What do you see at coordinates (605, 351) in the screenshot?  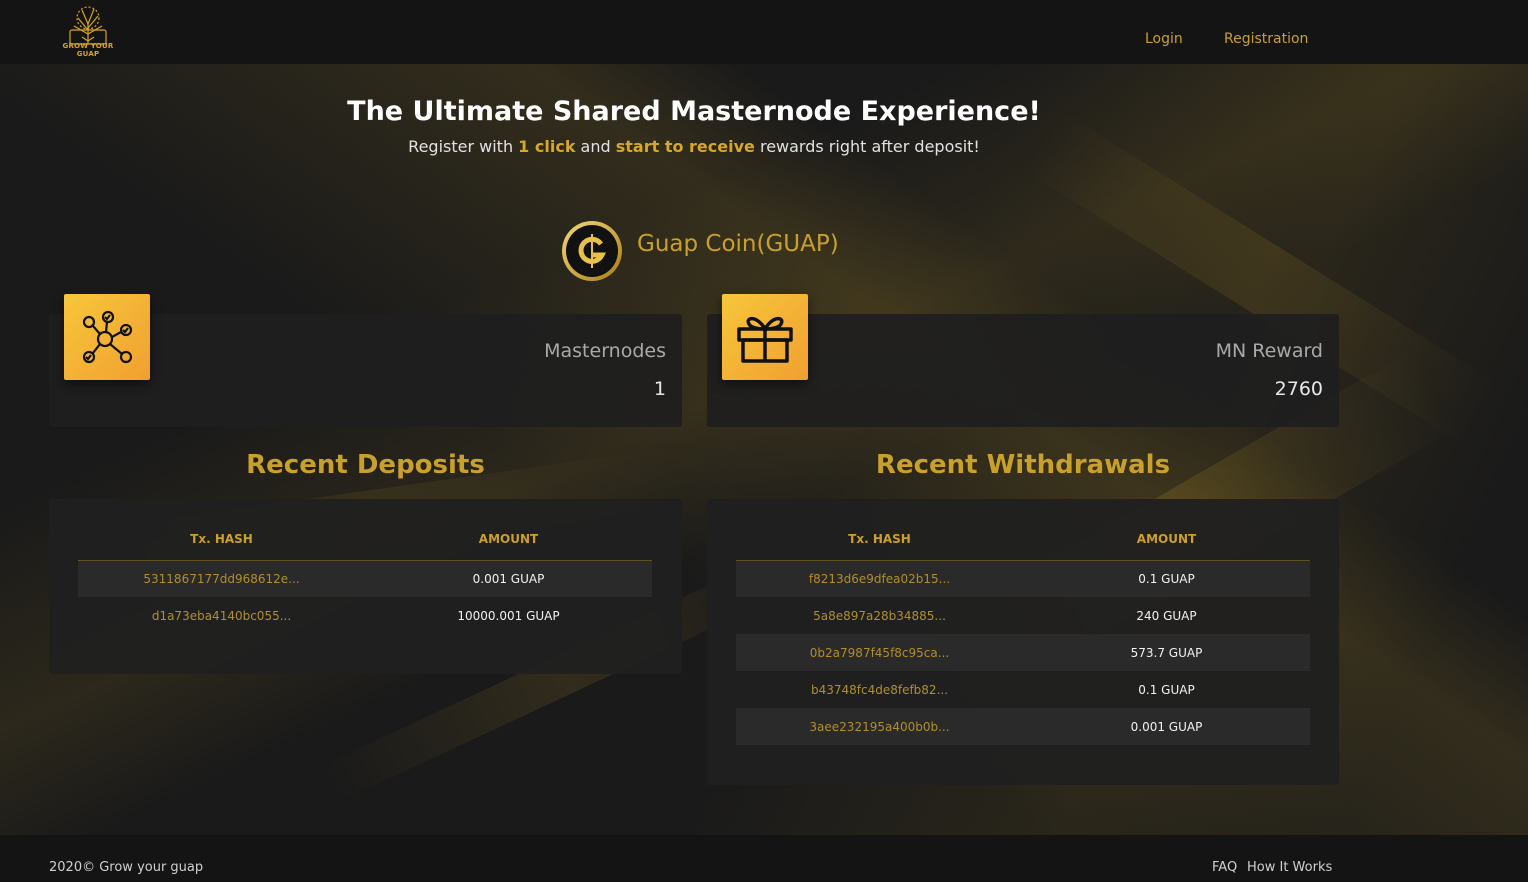 I see `masternodes-label: Masternodes` at bounding box center [605, 351].